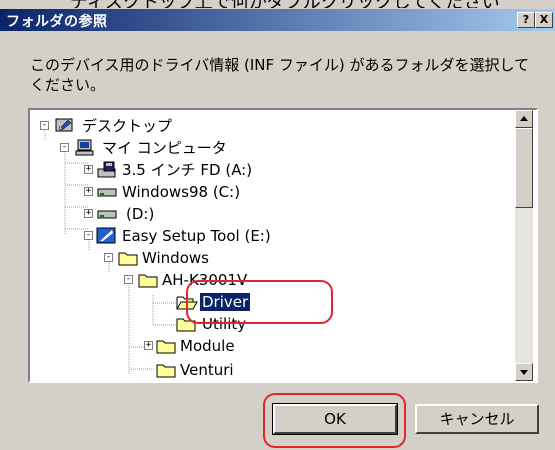  What do you see at coordinates (181, 192) in the screenshot?
I see `tree-node-label: Windows98 (C:)` at bounding box center [181, 192].